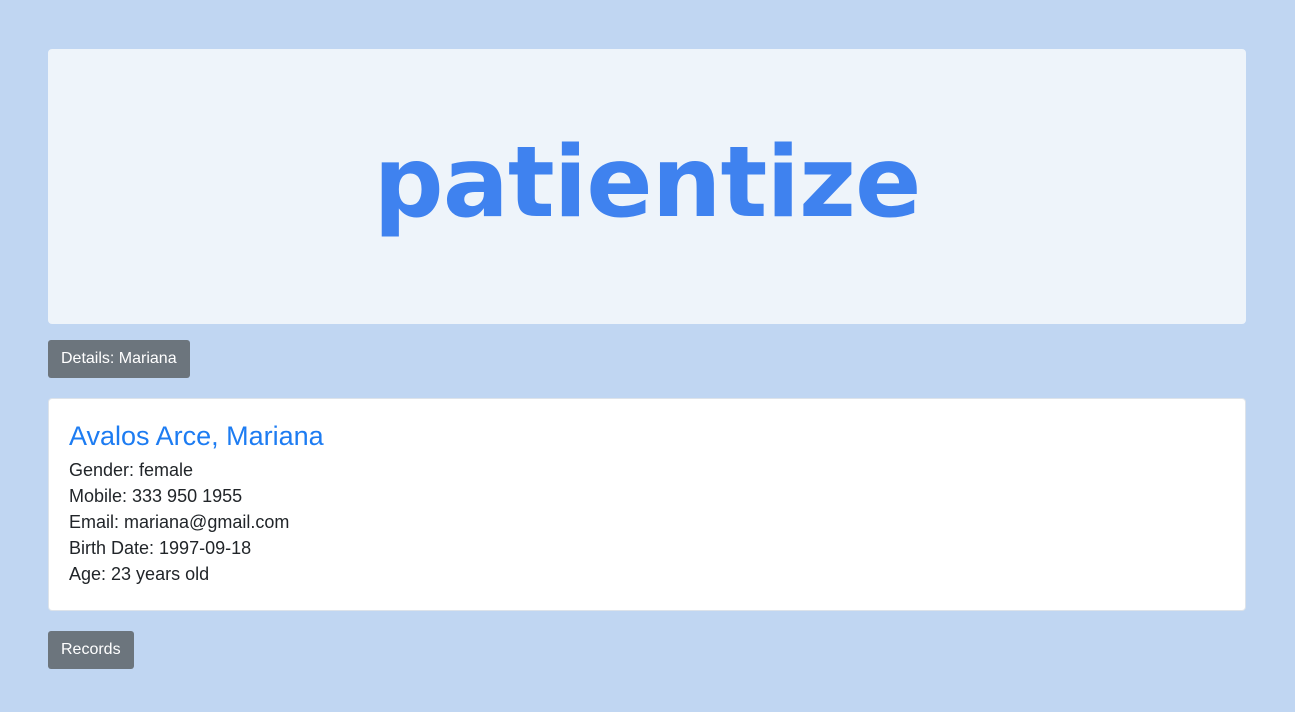 This screenshot has height=712, width=1295. What do you see at coordinates (179, 522) in the screenshot?
I see `email-field: Email: mariana@gmail.com` at bounding box center [179, 522].